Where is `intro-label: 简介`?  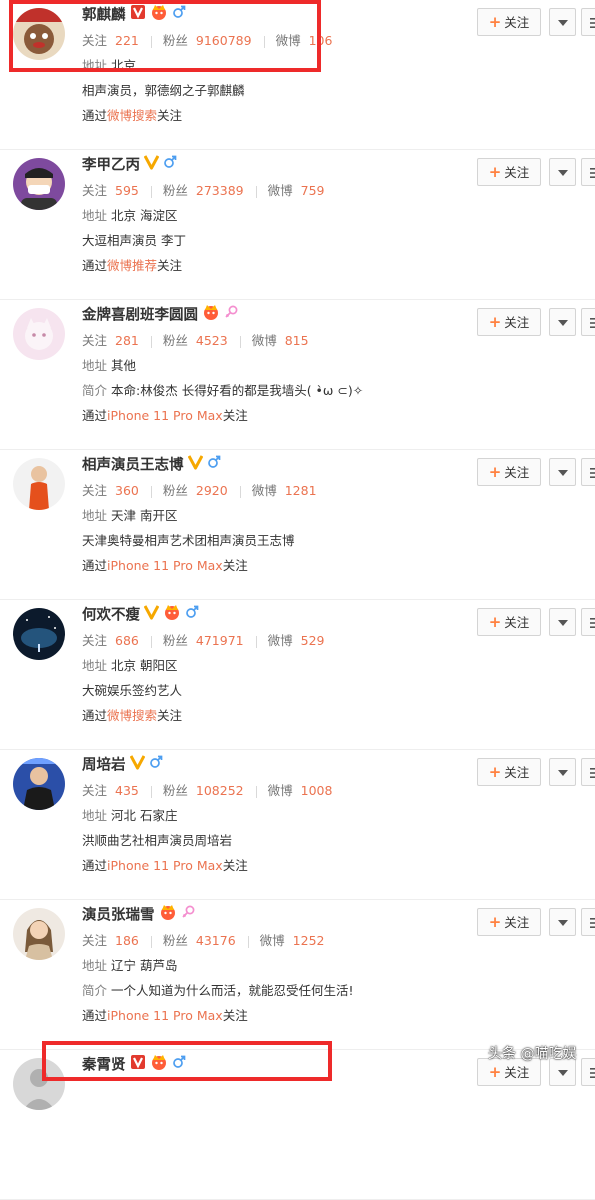 intro-label: 简介 is located at coordinates (95, 990).